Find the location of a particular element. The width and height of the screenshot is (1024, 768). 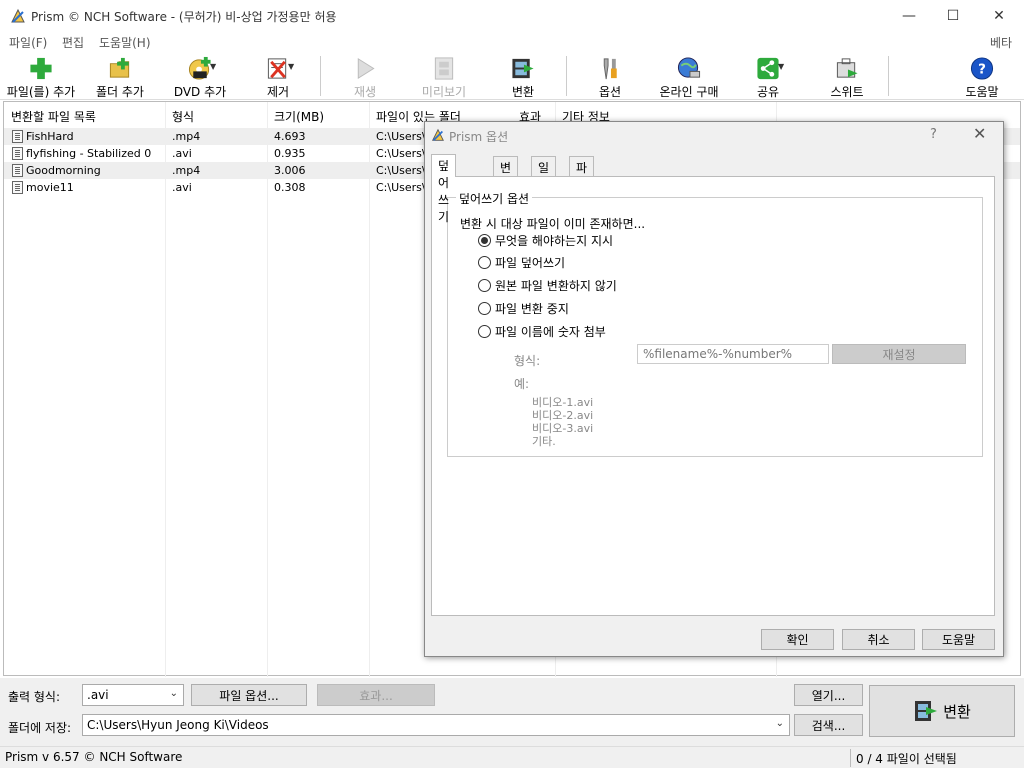

file-format: .mp4 is located at coordinates (186, 170).